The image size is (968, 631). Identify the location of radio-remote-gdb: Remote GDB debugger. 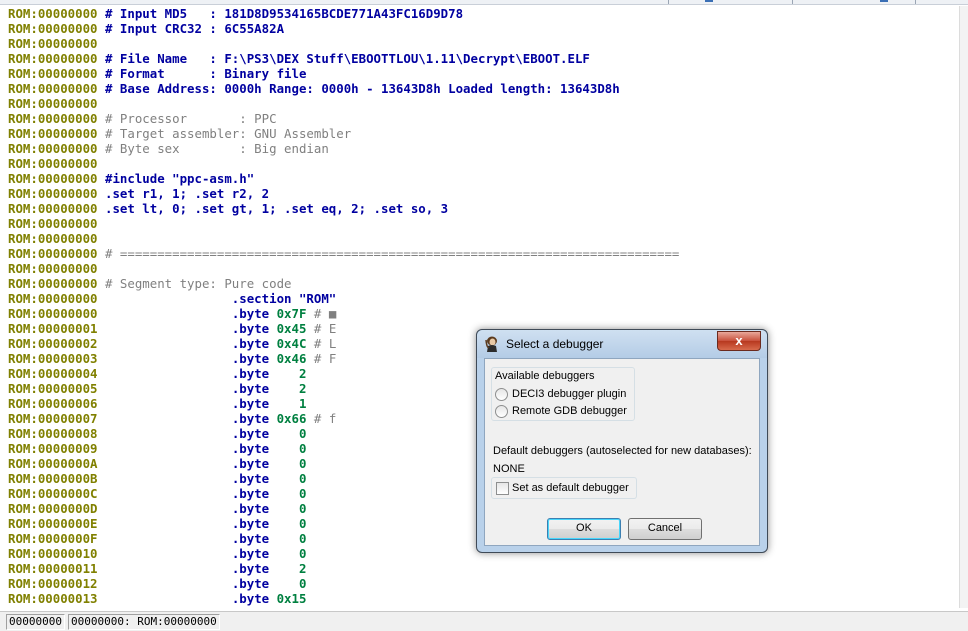
(565, 412).